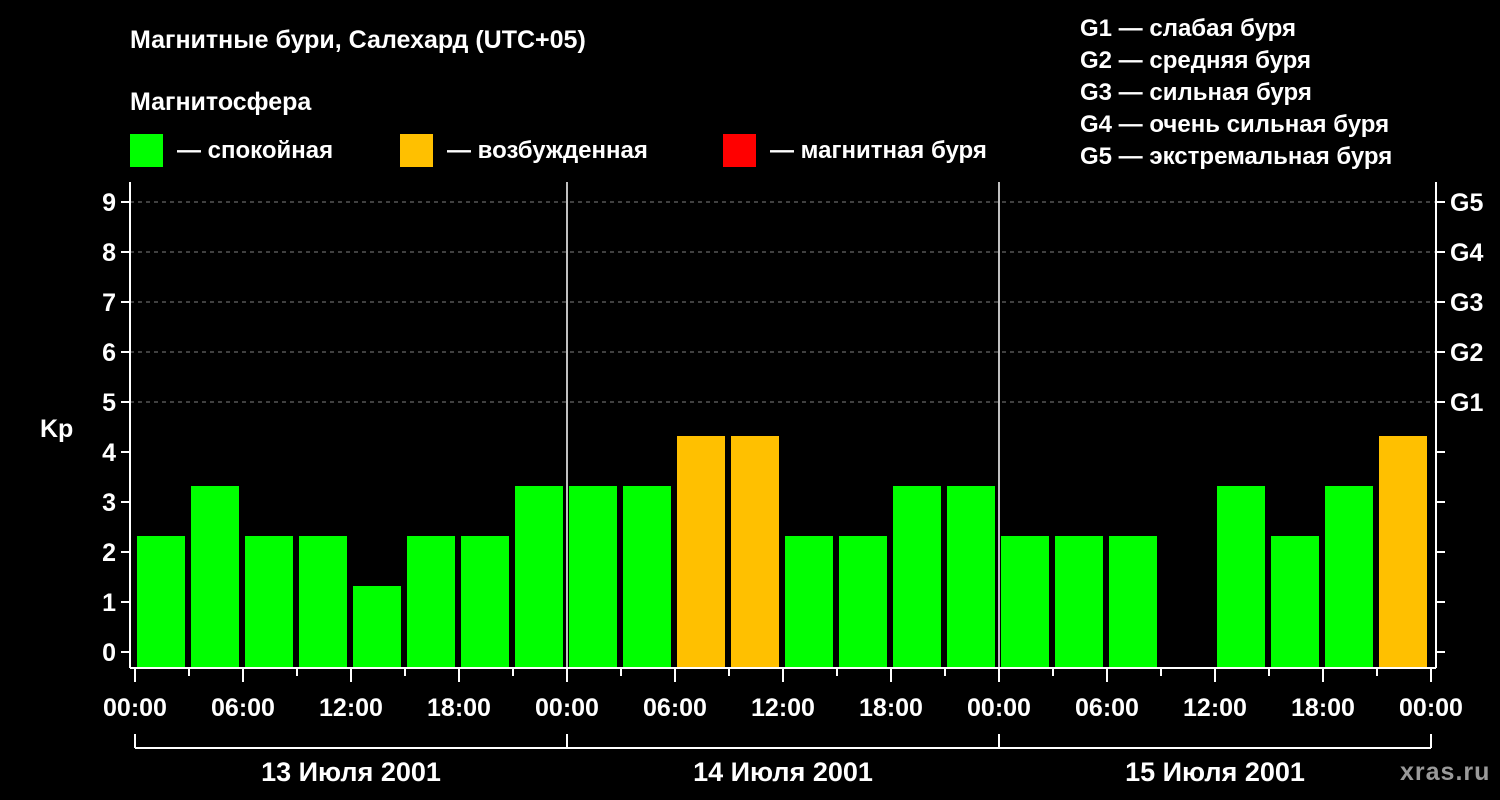 This screenshot has width=1500, height=800. Describe the element at coordinates (1234, 124) in the screenshot. I see `storm-level-g4: G4 — очень сильная буря` at that location.